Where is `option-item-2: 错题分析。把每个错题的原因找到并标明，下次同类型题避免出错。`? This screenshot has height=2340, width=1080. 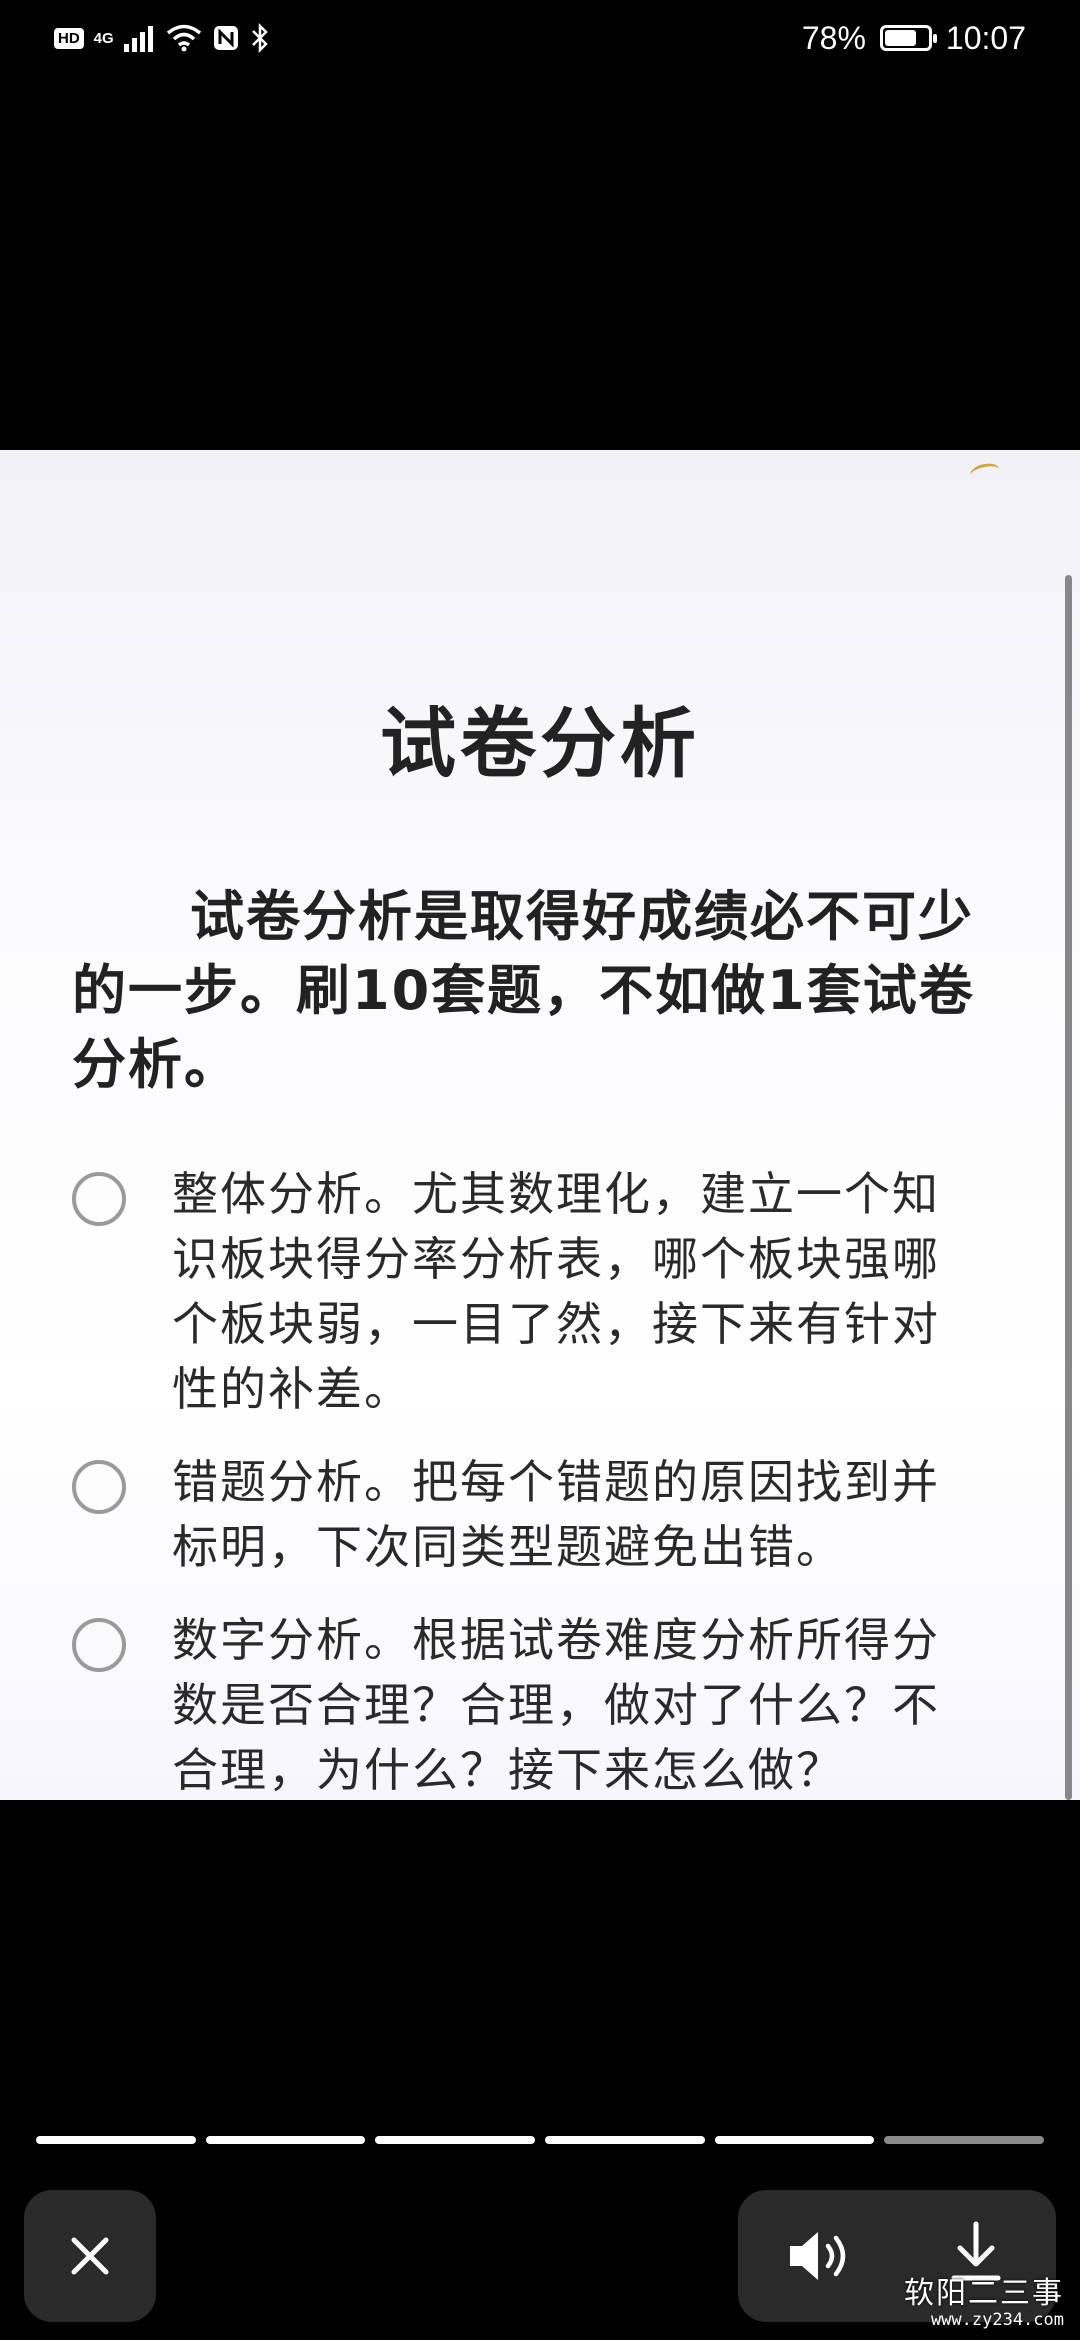
option-item-2: 错题分析。把每个错题的原因找到并标明，下次同类型题避免出错。 is located at coordinates (542, 1515).